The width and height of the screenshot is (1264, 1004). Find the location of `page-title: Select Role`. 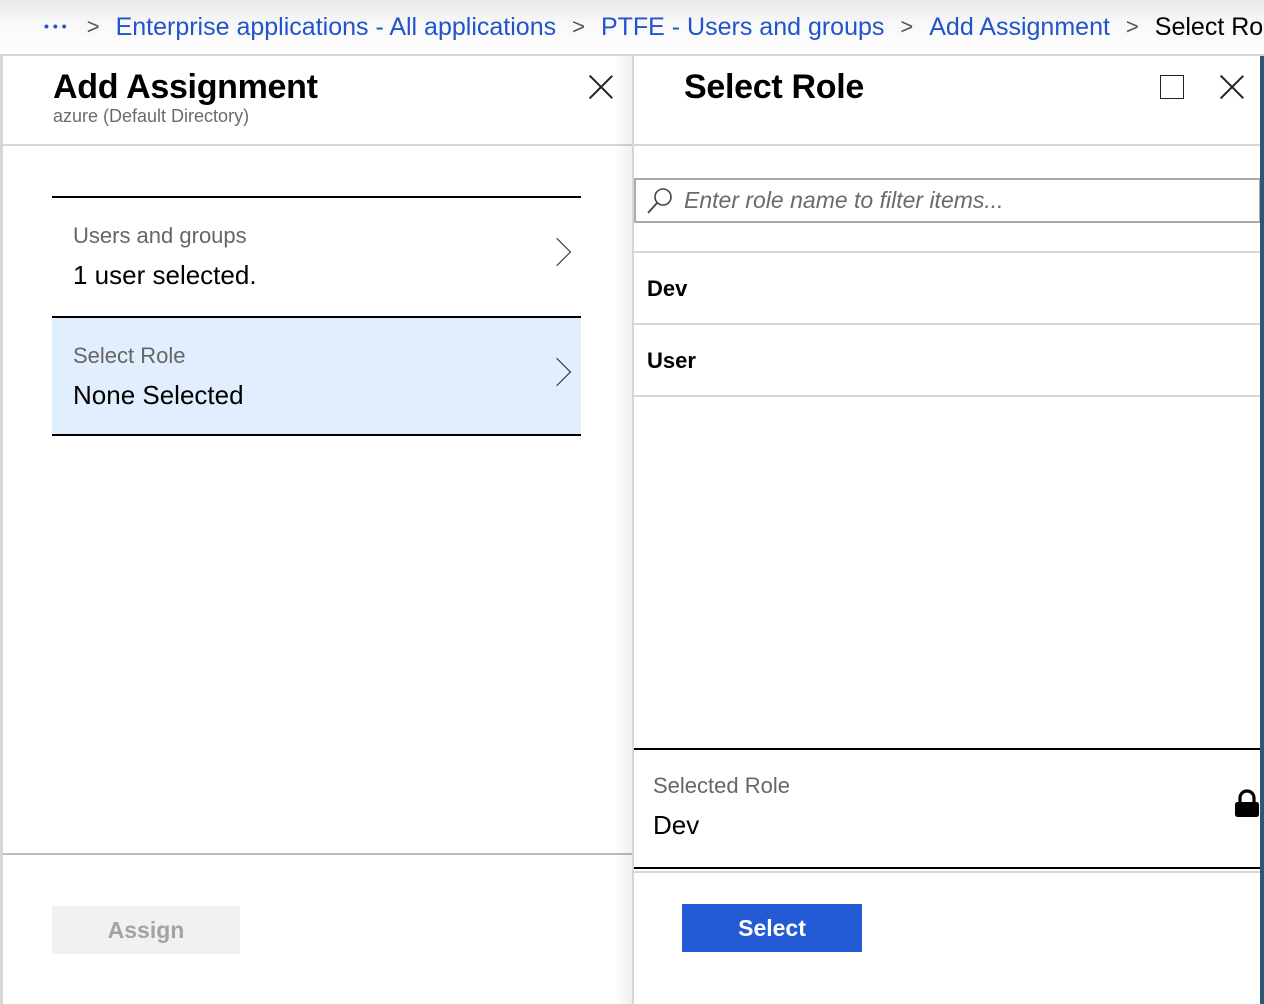

page-title: Select Role is located at coordinates (774, 87).